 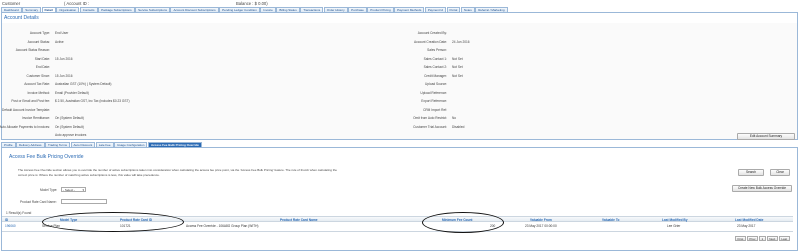 I want to click on right-value-4: Not Set, so click(x=457, y=67).